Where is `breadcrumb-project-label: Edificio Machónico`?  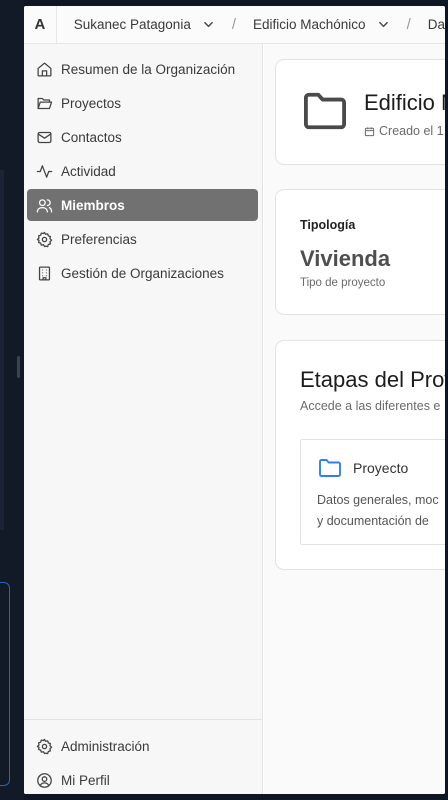 breadcrumb-project-label: Edificio Machónico is located at coordinates (309, 24).